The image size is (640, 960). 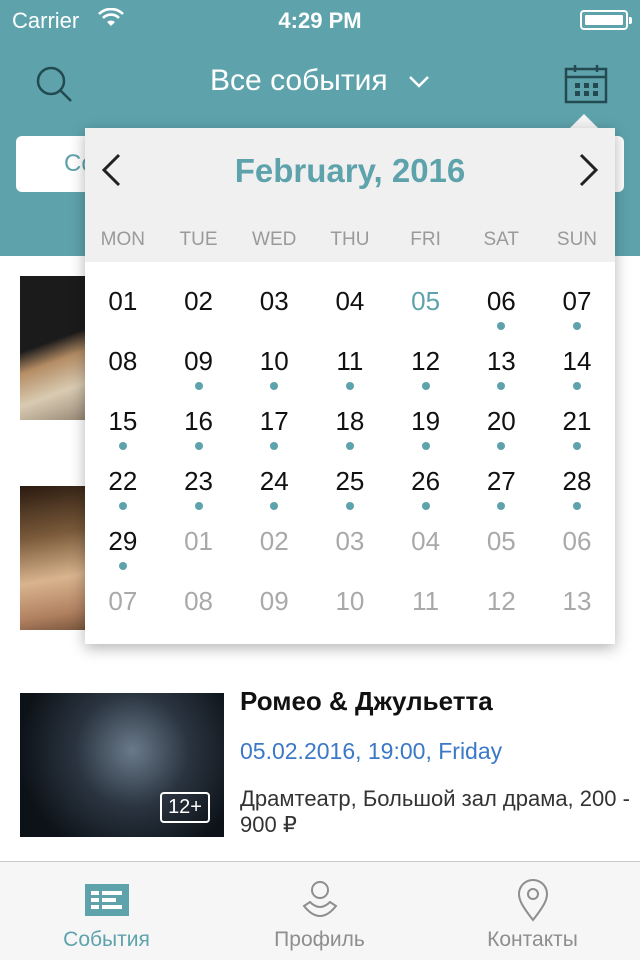 I want to click on event-thumbnail: 12+, so click(x=122, y=765).